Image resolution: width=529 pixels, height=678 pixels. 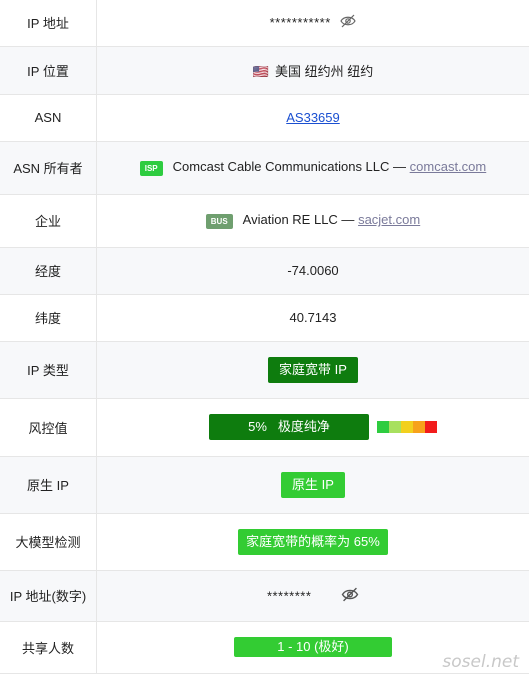 I want to click on risk-scale-red, so click(x=431, y=427).